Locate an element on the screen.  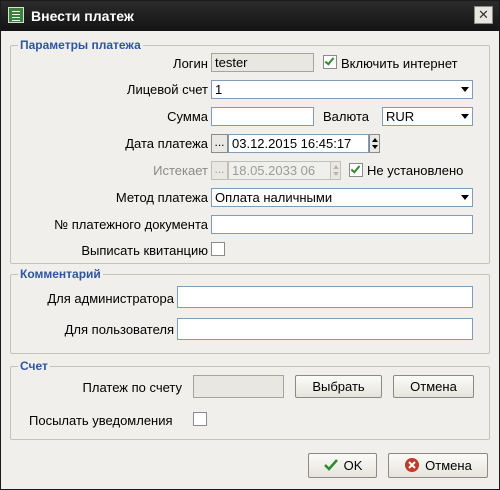
date-spinner is located at coordinates (374, 143).